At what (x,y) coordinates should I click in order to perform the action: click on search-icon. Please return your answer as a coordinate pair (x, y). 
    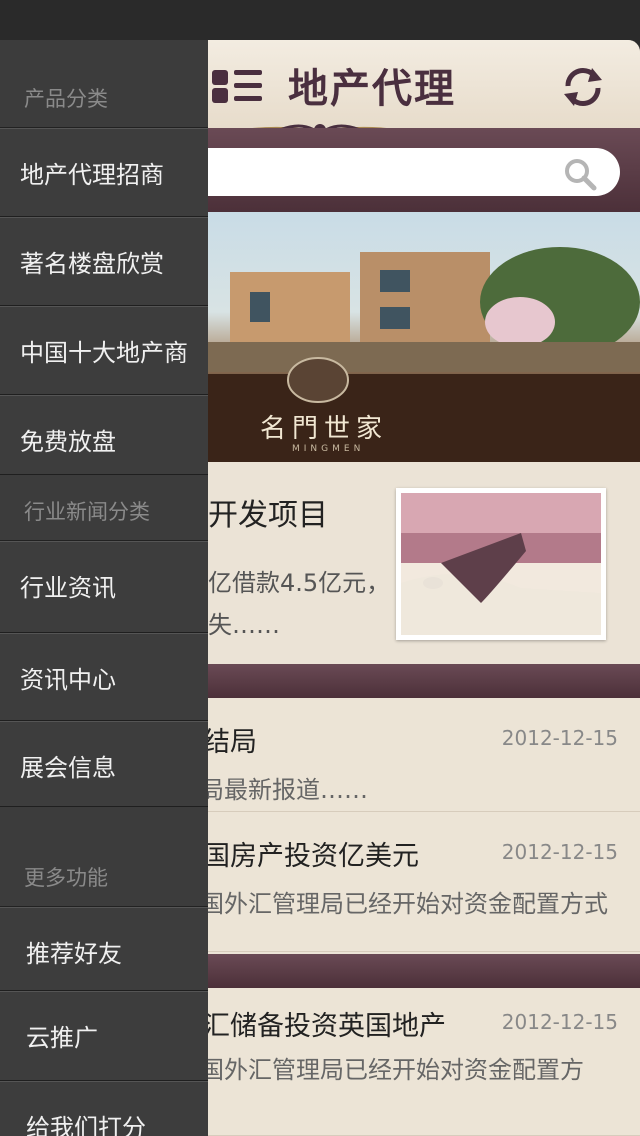
    Looking at the image, I should click on (580, 174).